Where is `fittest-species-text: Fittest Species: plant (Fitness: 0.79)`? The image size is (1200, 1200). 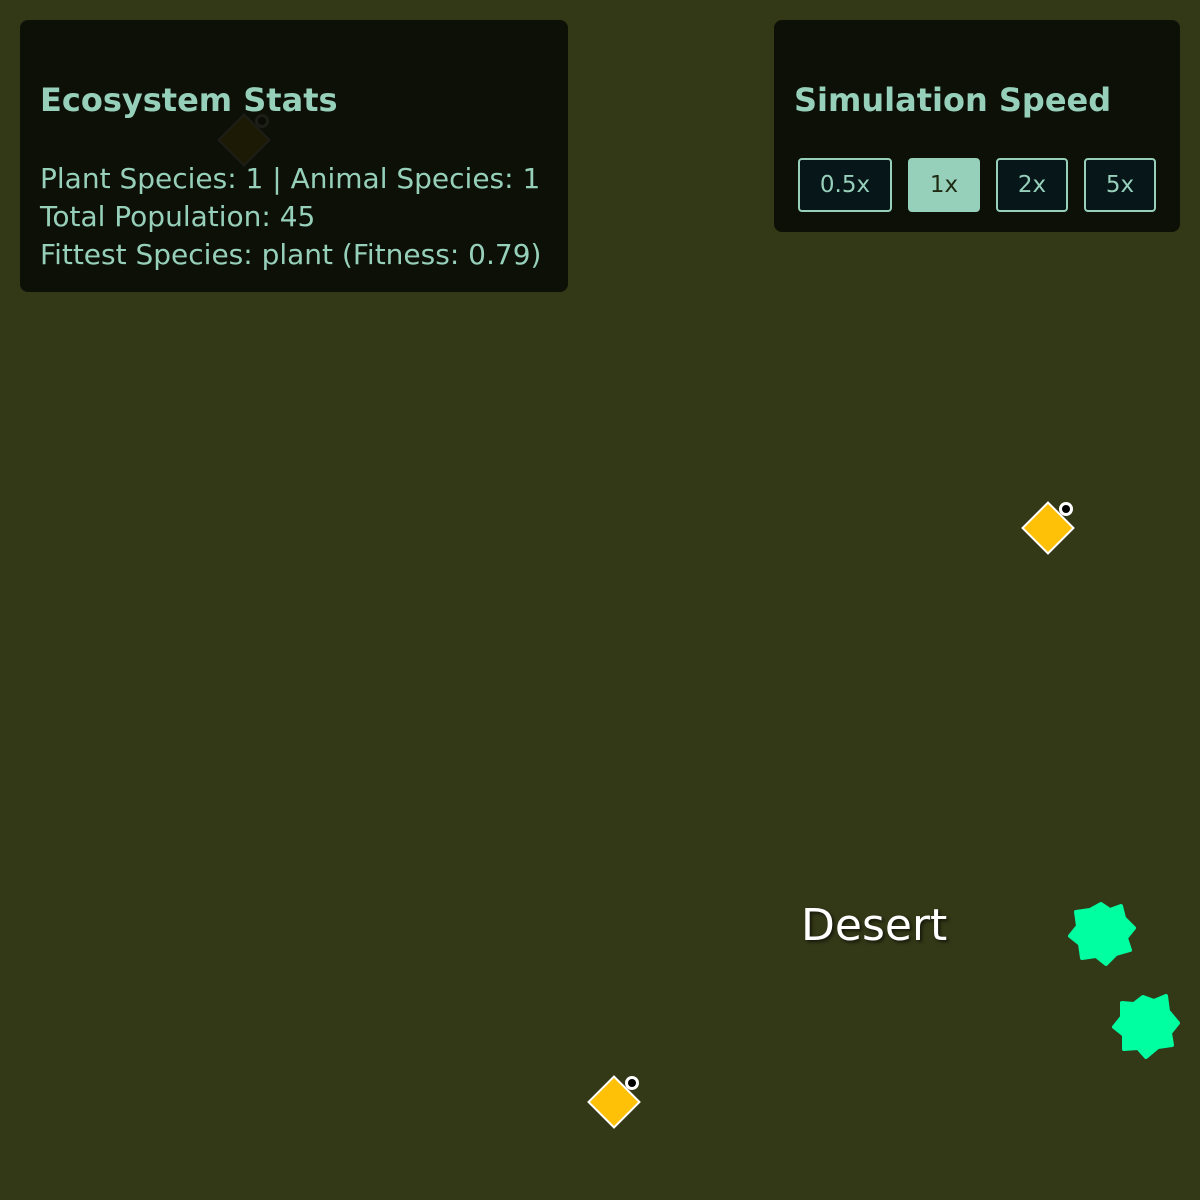 fittest-species-text: Fittest Species: plant (Fitness: 0.79) is located at coordinates (291, 254).